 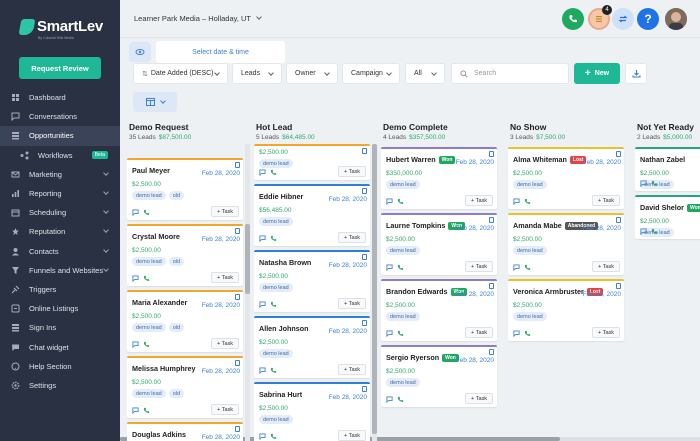 I want to click on sidebar-item-contacts: Contacts, so click(x=60, y=251).